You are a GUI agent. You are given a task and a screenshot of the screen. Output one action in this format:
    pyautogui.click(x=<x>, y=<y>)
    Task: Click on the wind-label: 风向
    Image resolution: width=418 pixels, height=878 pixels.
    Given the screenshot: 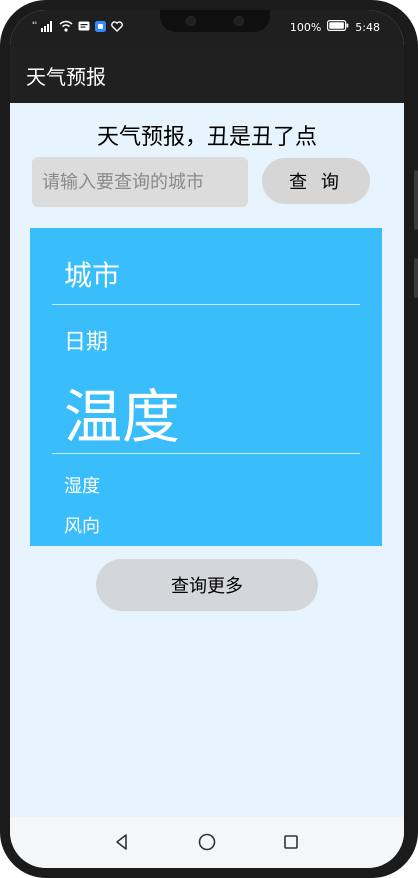 What is the action you would take?
    pyautogui.click(x=82, y=526)
    